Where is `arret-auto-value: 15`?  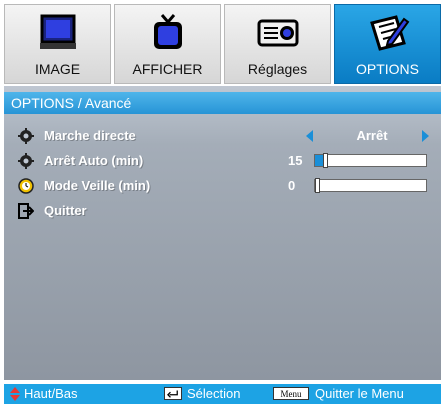 arret-auto-value: 15 is located at coordinates (295, 160).